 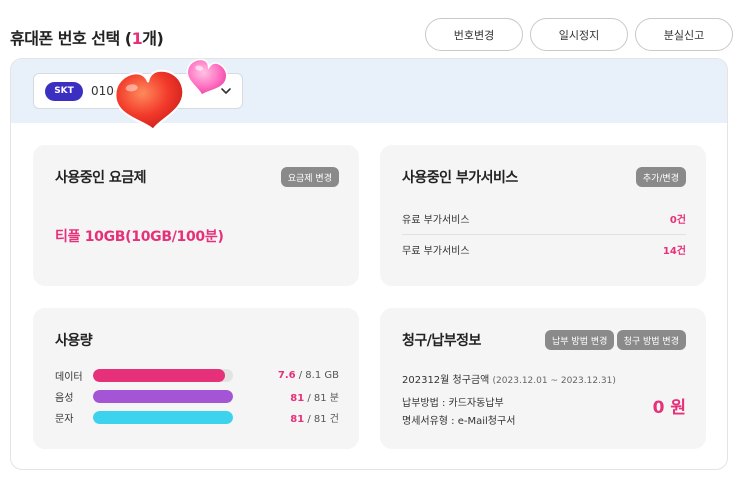 I want to click on billing-month-line: 202312월 청구금액 (2023.12.01 ~ 2023.12.31), so click(x=509, y=378).